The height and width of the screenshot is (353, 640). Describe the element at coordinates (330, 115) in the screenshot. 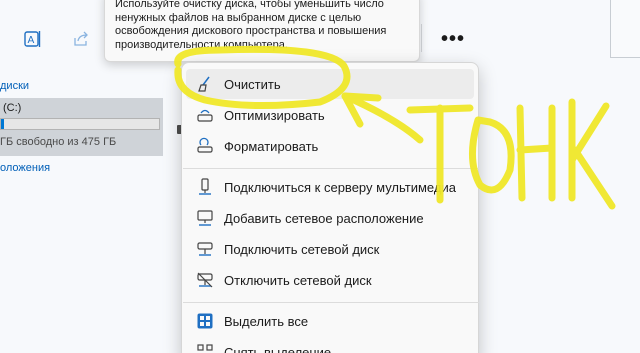

I see `menu-item-optimize: Оптимизировать` at that location.